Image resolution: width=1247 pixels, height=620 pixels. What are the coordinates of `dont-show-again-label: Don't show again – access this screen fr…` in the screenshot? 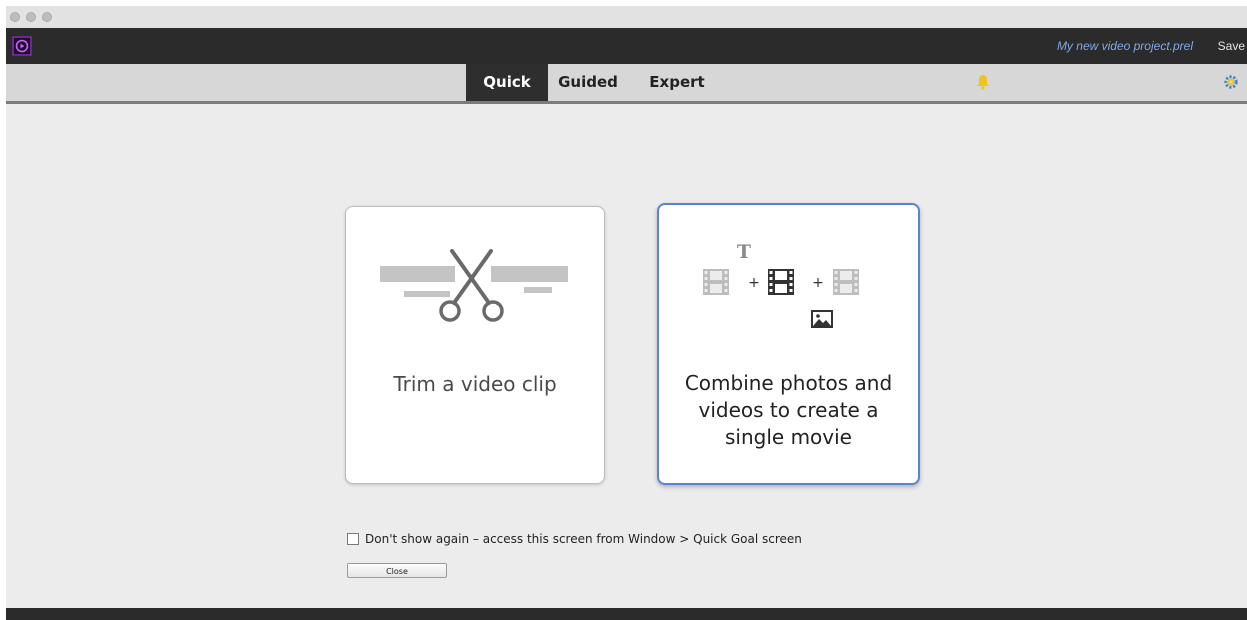 It's located at (583, 539).